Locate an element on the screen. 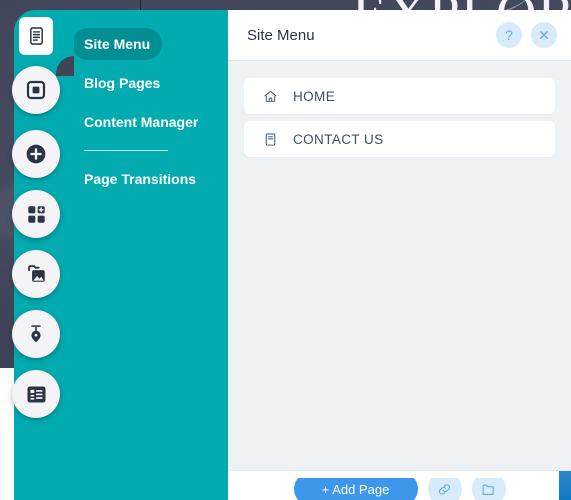 The image size is (571, 500). teal-menu-item-blog-pages: Blog Pages is located at coordinates (150, 83).